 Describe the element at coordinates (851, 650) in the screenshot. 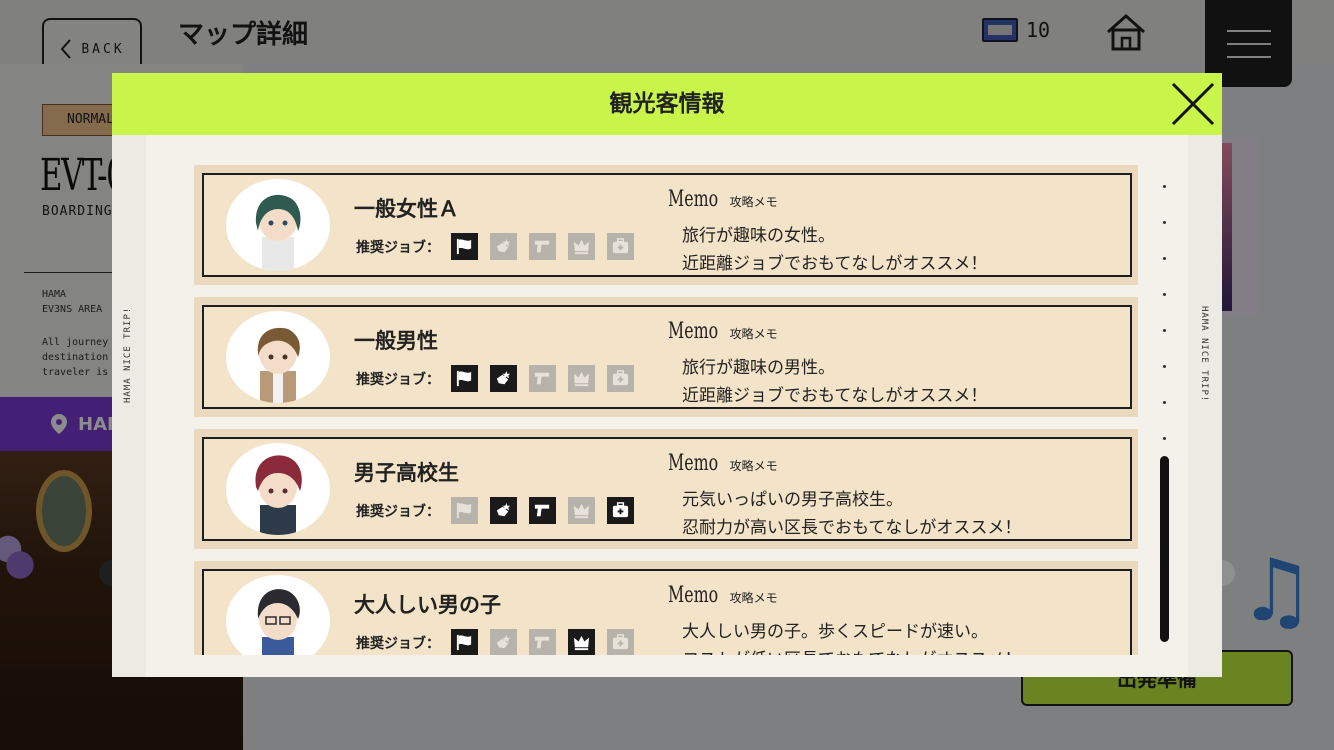

I see `memo-line-2: コストが低い区長でおもてなしがオススメ！` at that location.